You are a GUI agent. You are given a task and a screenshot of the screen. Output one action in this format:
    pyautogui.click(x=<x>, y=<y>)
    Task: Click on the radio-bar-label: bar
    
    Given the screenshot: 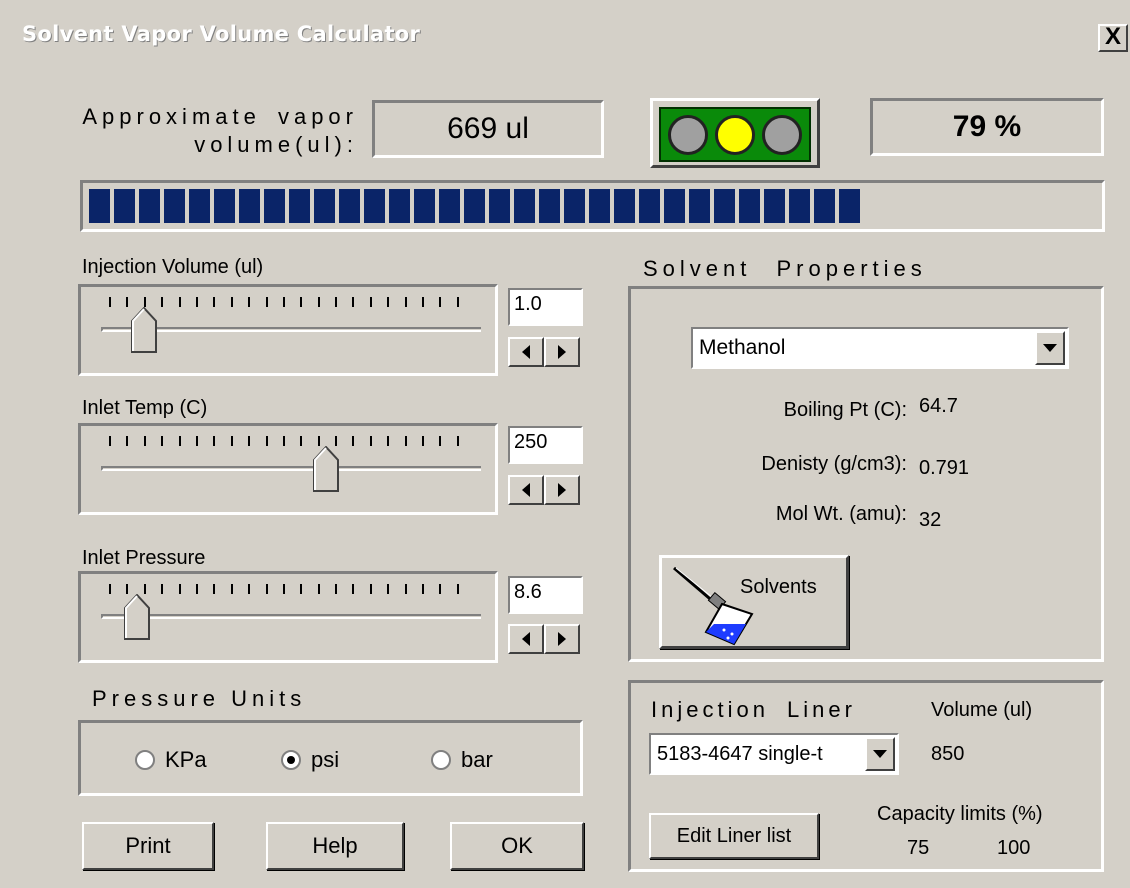 What is the action you would take?
    pyautogui.click(x=477, y=759)
    